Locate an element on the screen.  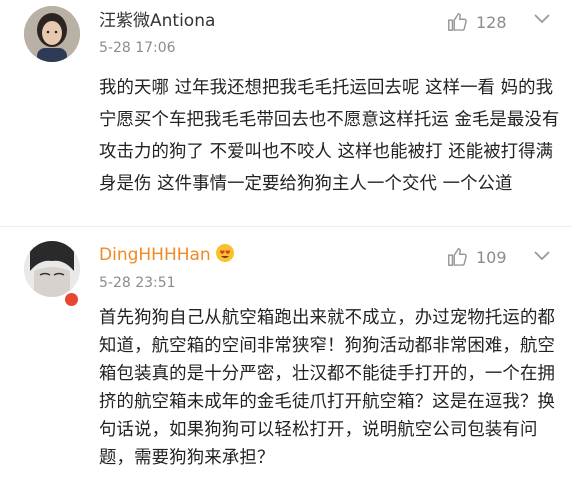
like-button: 109 is located at coordinates (476, 257).